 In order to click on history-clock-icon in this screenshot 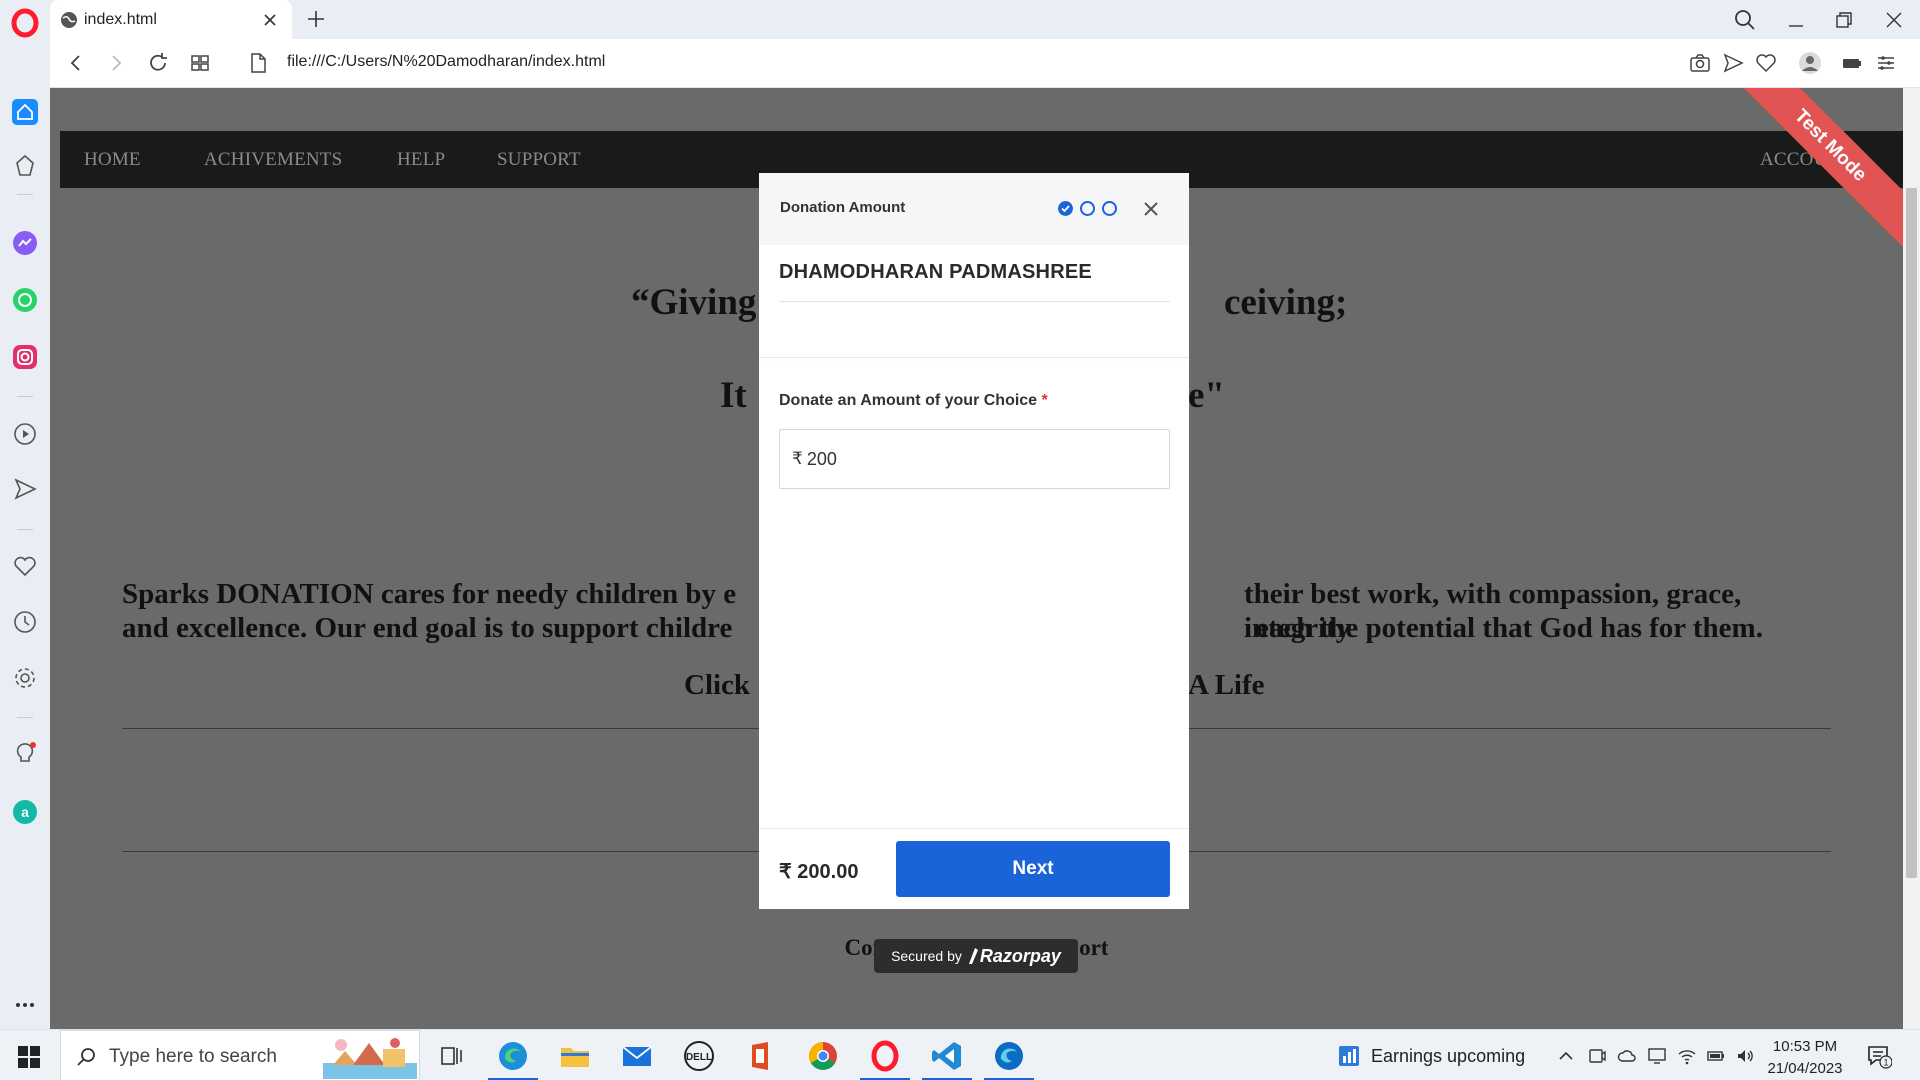, I will do `click(25, 622)`.